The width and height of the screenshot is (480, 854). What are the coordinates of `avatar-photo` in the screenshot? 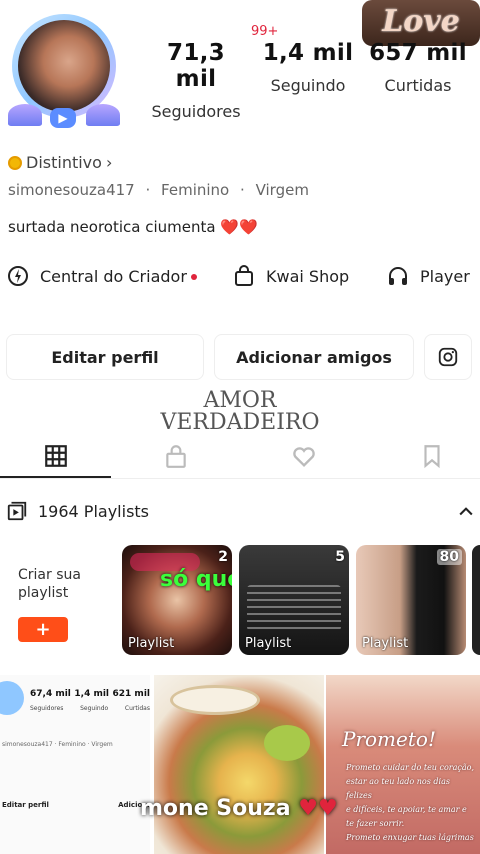 It's located at (64, 66).